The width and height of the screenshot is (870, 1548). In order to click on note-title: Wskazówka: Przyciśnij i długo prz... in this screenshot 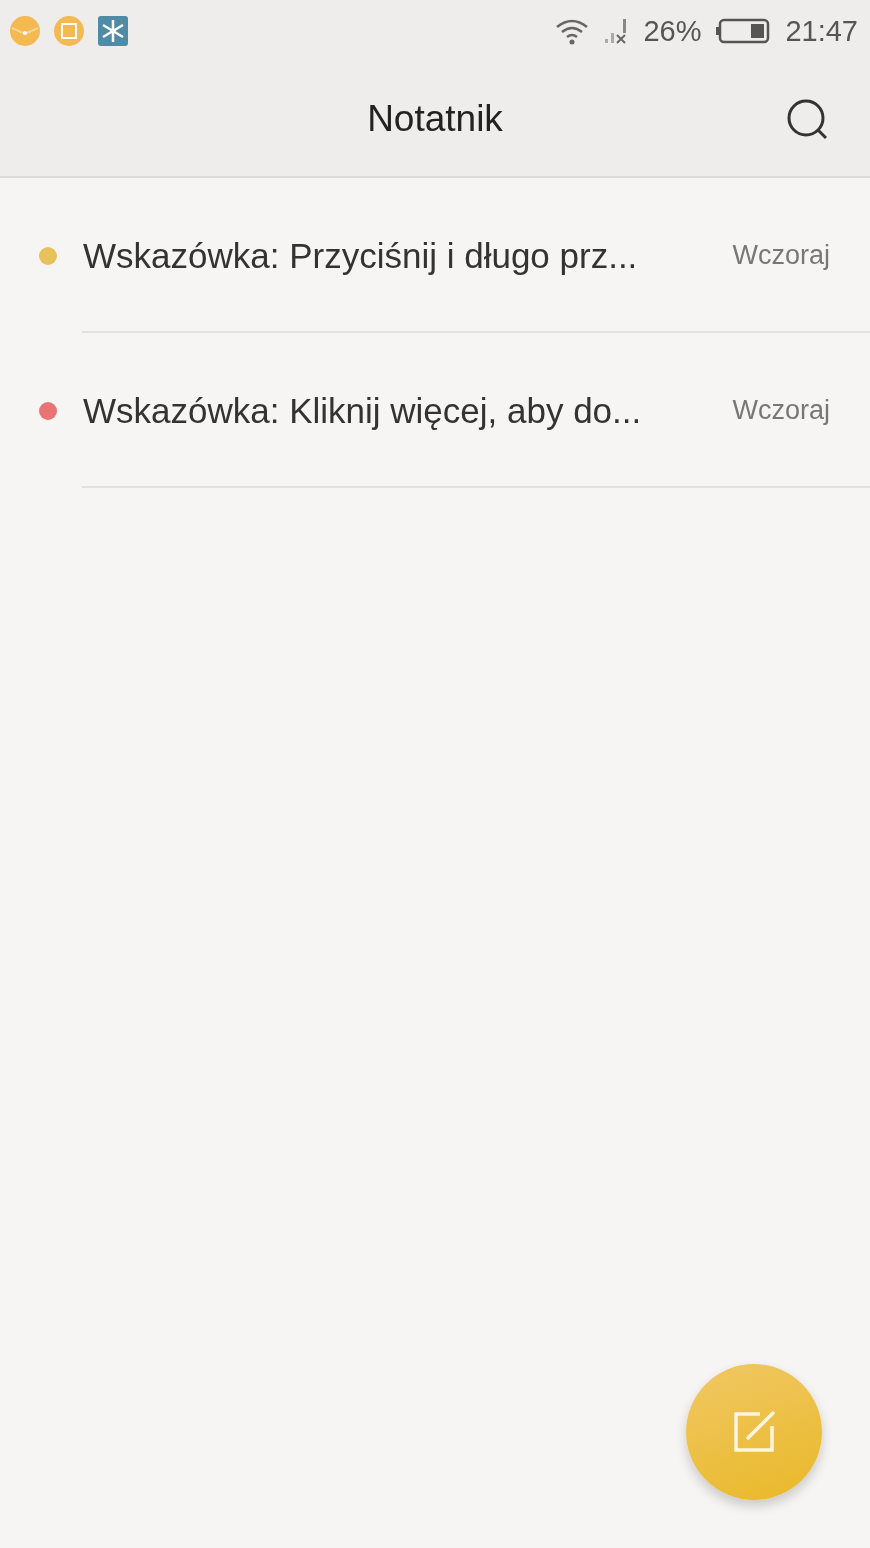, I will do `click(408, 255)`.